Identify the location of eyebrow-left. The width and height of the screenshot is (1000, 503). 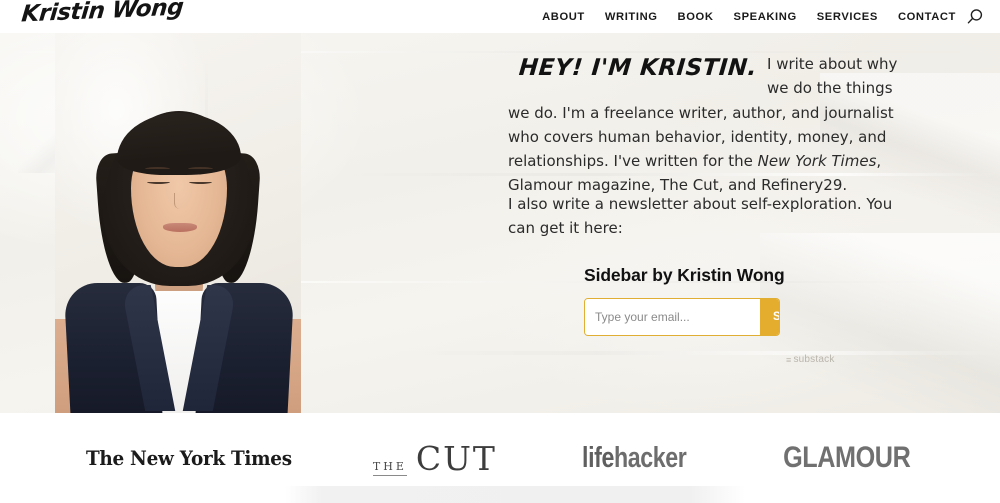
(157, 169).